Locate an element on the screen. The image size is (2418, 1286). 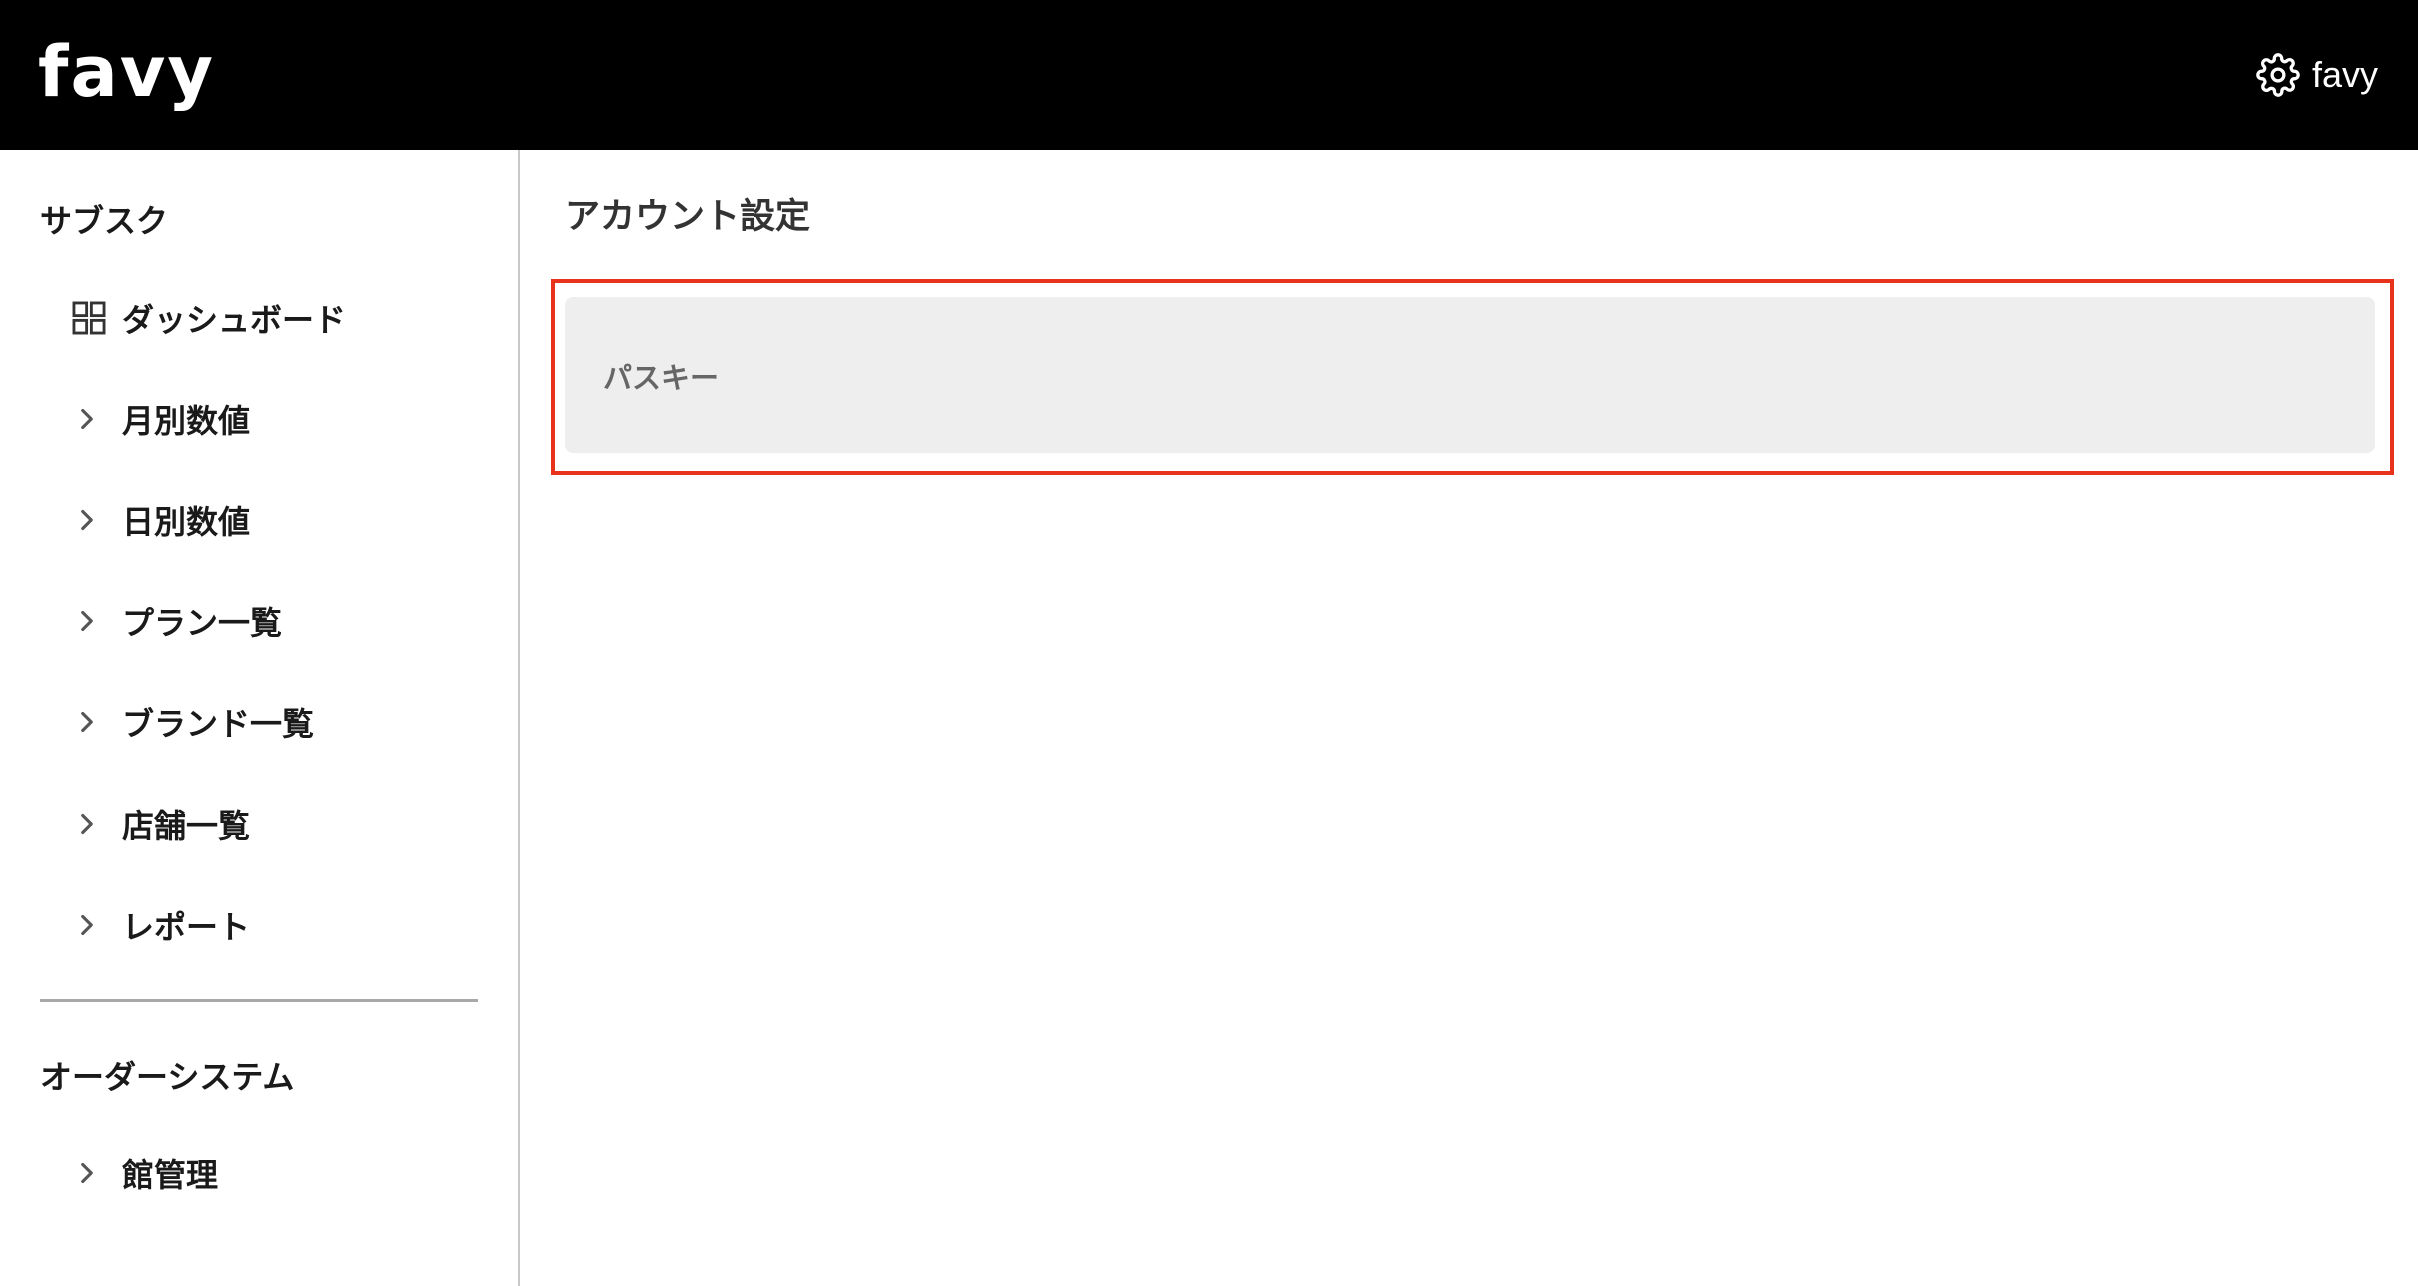
gear-icon is located at coordinates (2278, 75).